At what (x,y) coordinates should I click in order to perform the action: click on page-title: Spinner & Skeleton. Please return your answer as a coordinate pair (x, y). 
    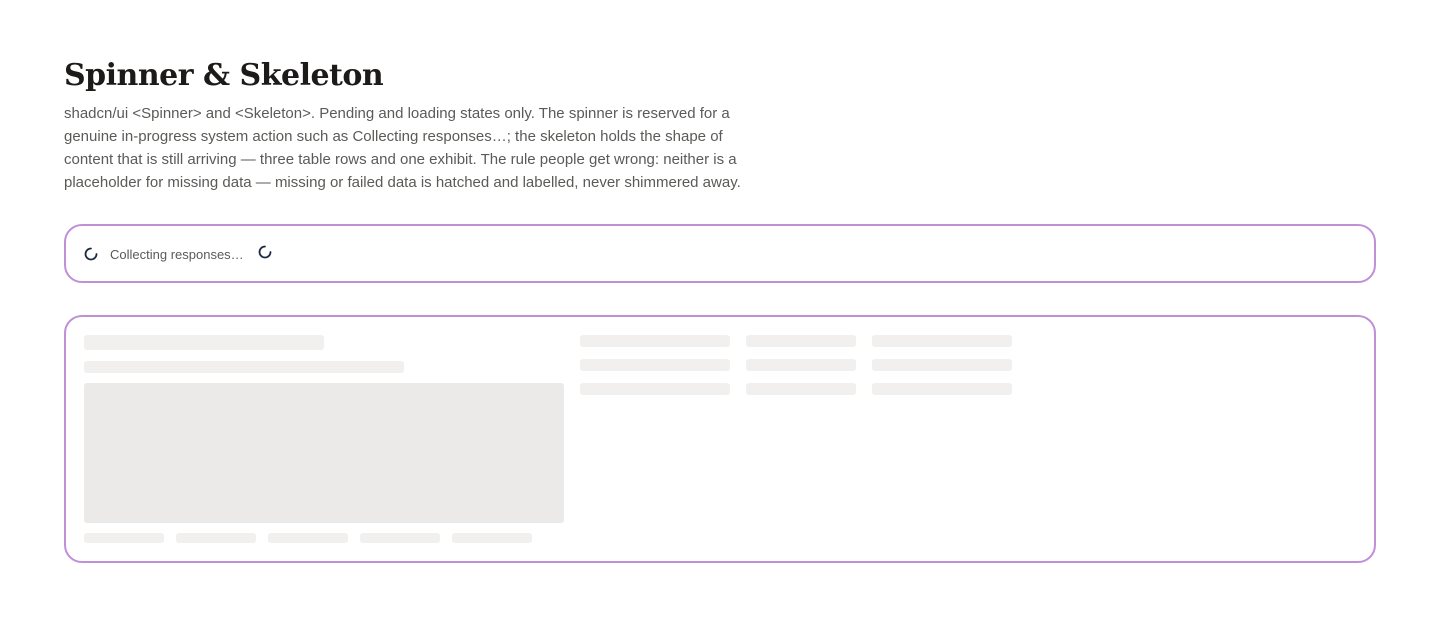
    Looking at the image, I should click on (224, 75).